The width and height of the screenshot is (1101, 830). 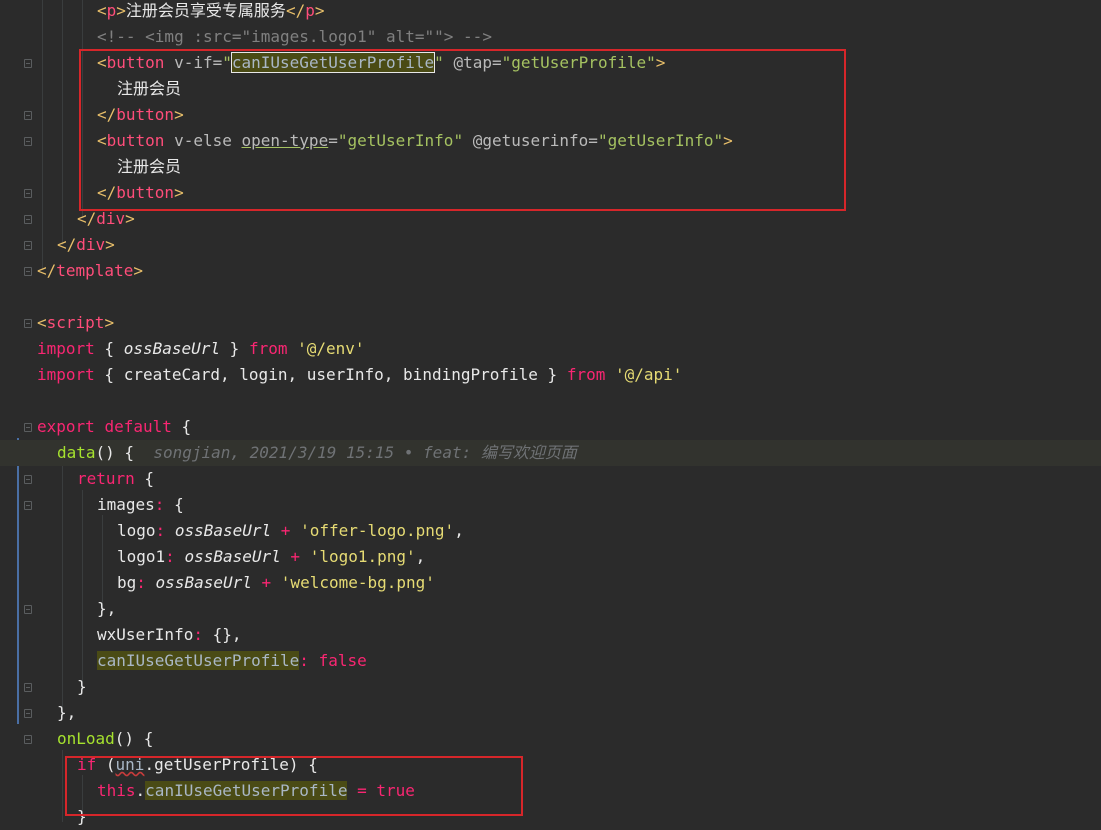 What do you see at coordinates (550, 245) in the screenshot?
I see `code-line: </div>` at bounding box center [550, 245].